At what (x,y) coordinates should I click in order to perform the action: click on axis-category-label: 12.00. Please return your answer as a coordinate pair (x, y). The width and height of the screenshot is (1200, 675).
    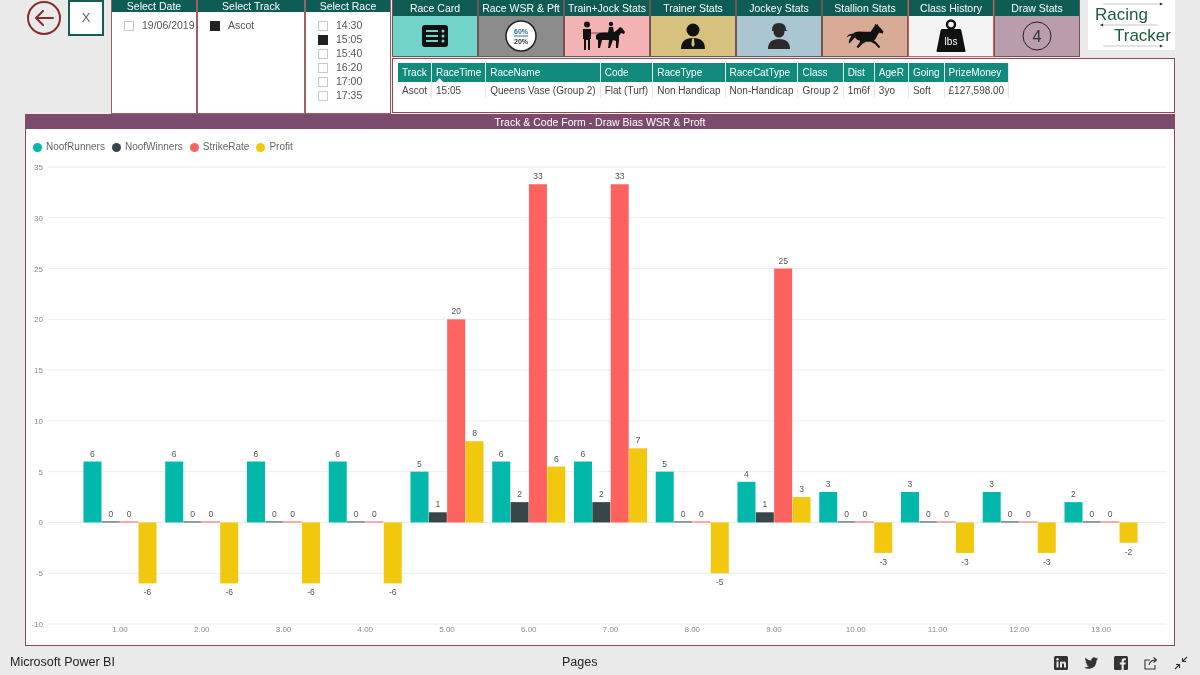
    Looking at the image, I should click on (1019, 629).